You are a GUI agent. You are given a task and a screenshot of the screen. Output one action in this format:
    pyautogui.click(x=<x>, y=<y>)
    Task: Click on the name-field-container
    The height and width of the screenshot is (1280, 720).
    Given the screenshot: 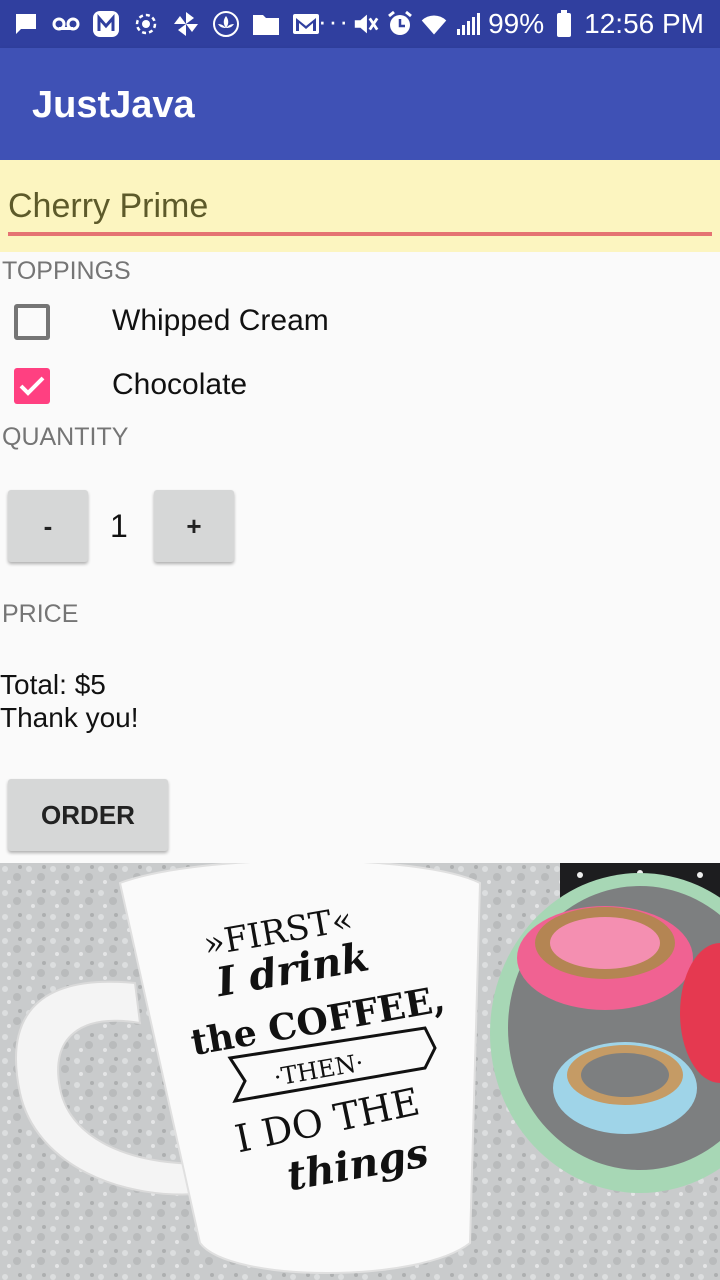 What is the action you would take?
    pyautogui.click(x=360, y=206)
    